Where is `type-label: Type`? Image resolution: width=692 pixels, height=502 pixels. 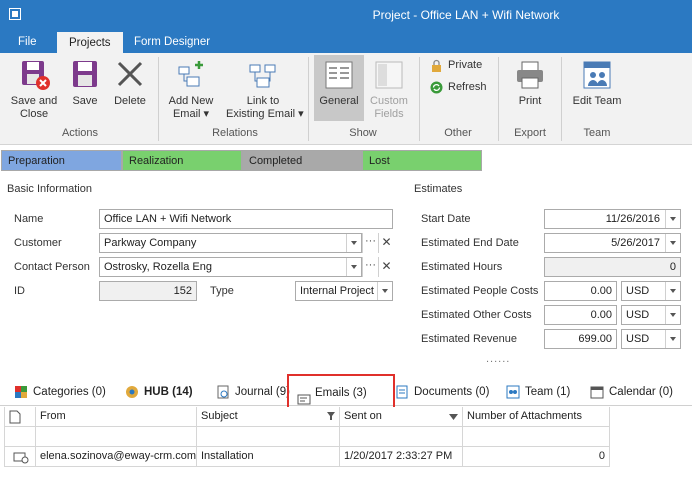 type-label: Type is located at coordinates (222, 291).